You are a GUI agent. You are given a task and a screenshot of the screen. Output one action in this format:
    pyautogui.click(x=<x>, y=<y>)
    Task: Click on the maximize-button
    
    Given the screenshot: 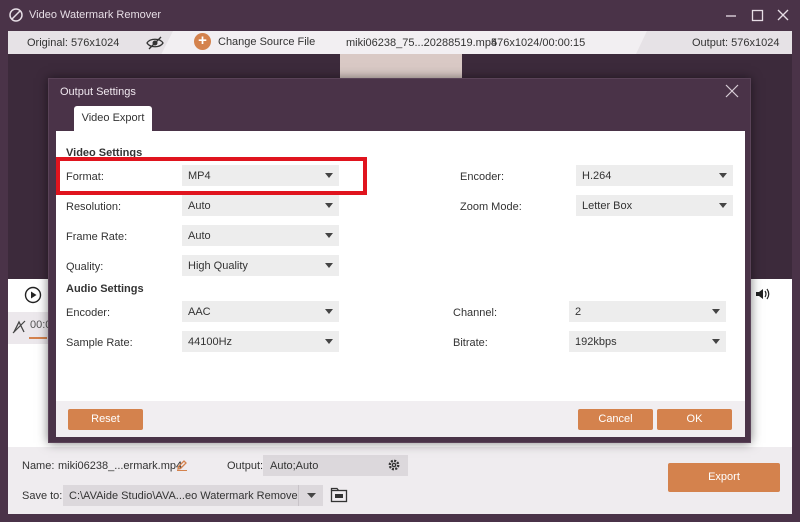 What is the action you would take?
    pyautogui.click(x=757, y=15)
    